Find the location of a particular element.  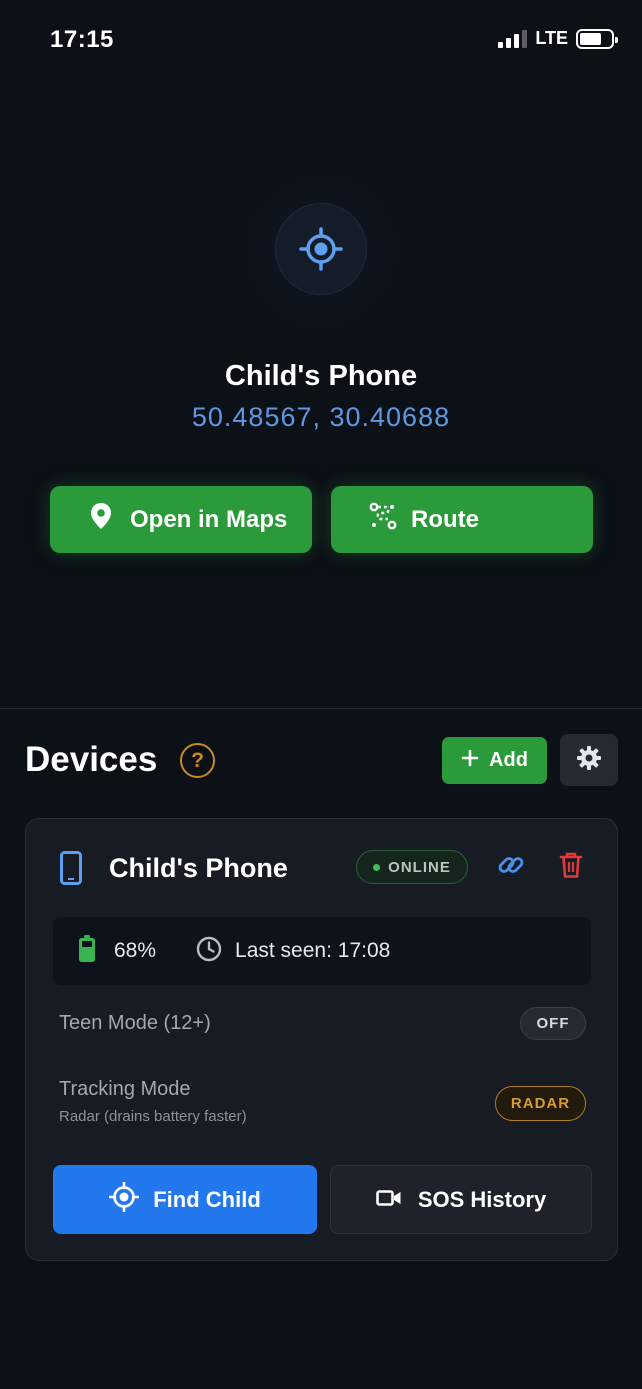

route-button: Route is located at coordinates (462, 519).